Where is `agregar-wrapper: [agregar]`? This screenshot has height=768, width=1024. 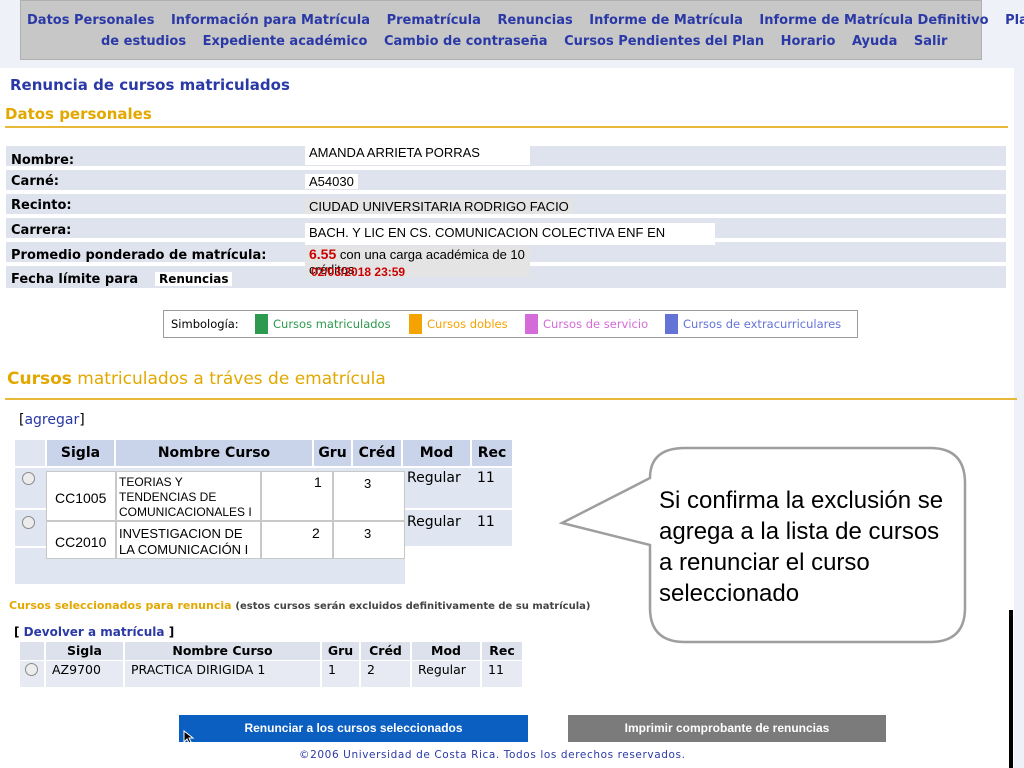 agregar-wrapper: [agregar] is located at coordinates (52, 420).